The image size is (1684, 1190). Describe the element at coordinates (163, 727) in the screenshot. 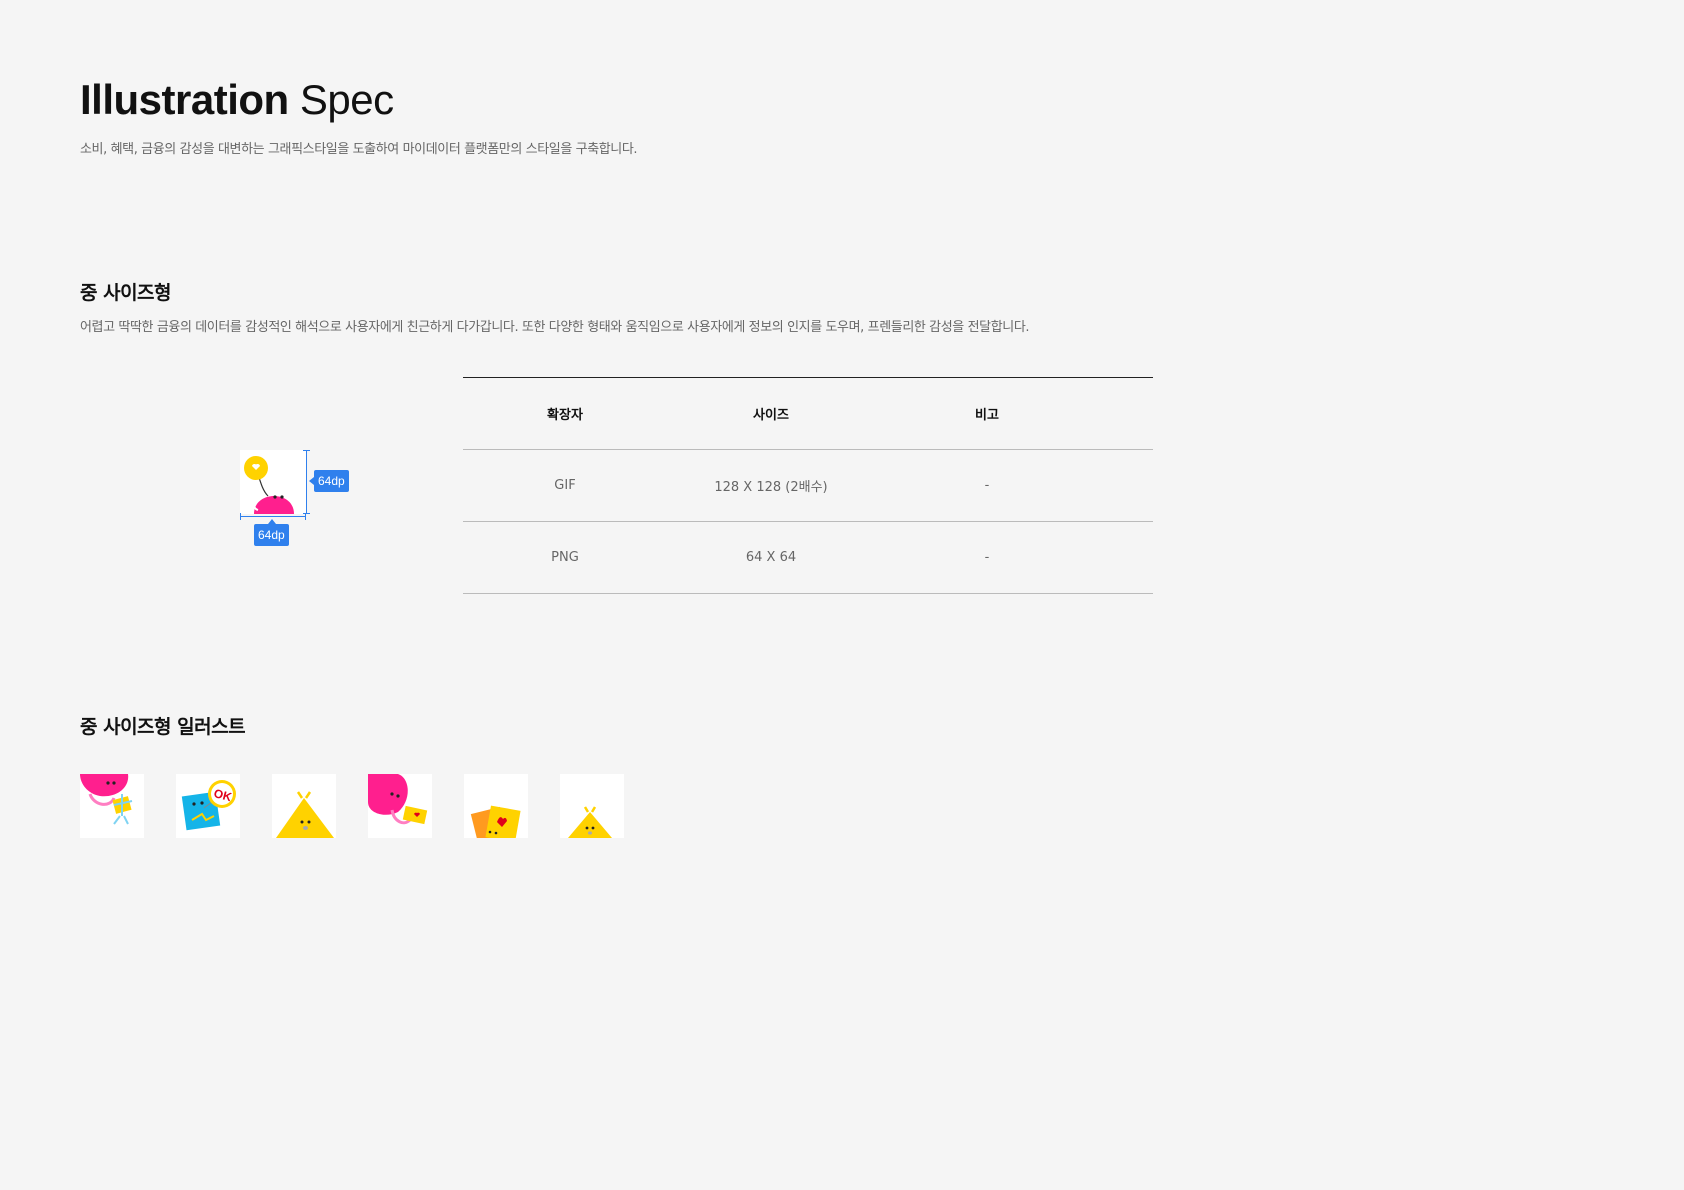

I see `section-title-list: 중 사이즈형 일러스트` at that location.